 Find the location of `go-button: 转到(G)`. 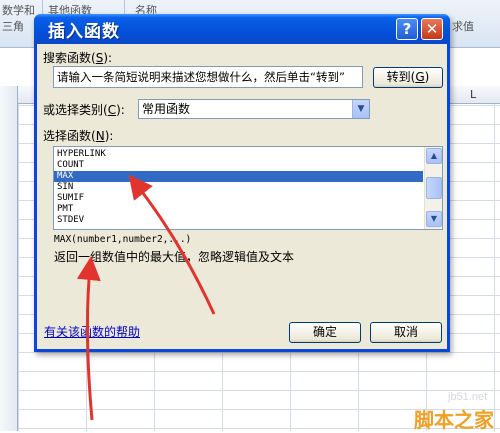

go-button: 转到(G) is located at coordinates (408, 77).